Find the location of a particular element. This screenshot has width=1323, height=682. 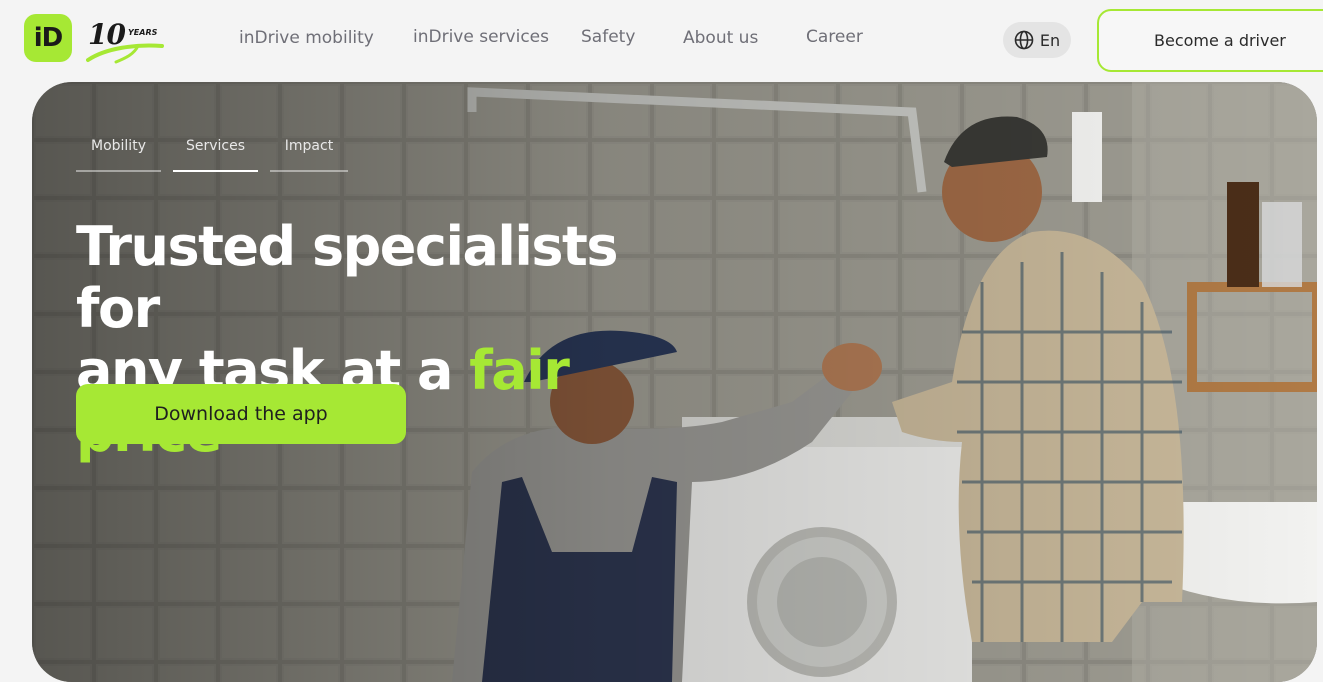

tab-services: Services is located at coordinates (215, 155).